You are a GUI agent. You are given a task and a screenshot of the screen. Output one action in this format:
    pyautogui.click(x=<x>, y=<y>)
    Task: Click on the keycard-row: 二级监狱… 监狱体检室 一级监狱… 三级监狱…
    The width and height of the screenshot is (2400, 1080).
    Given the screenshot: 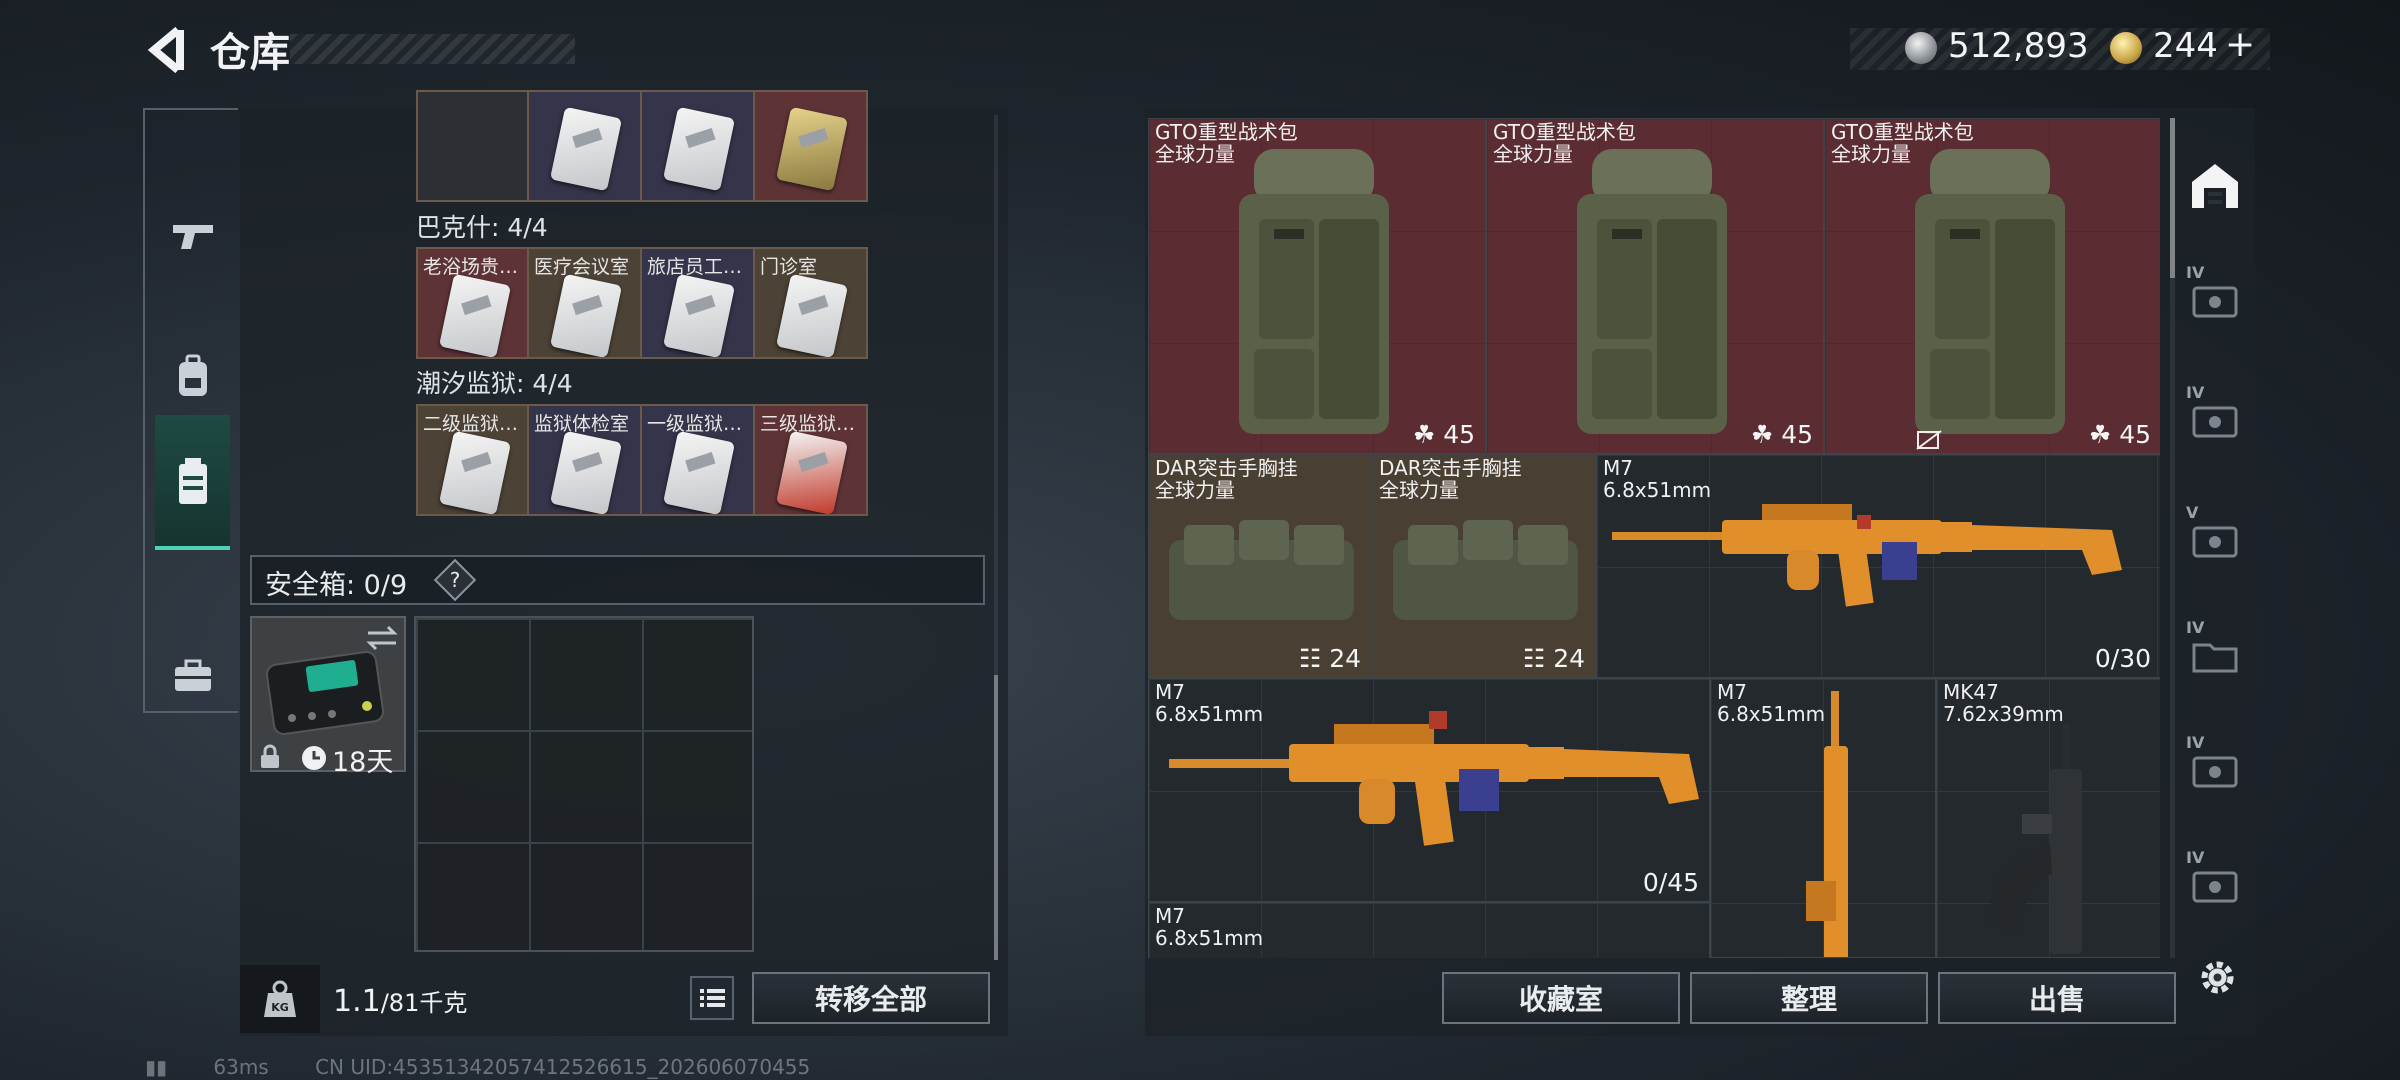 What is the action you would take?
    pyautogui.click(x=642, y=460)
    